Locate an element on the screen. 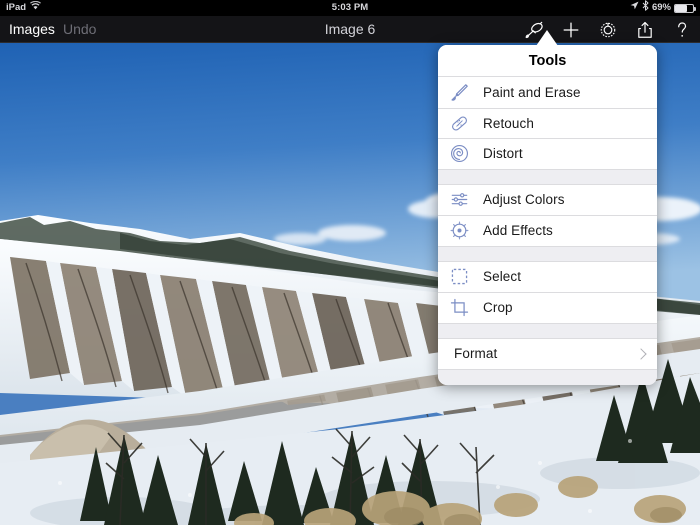 This screenshot has height=525, width=700. menu-item-add-effects: Add Effects is located at coordinates (547, 230).